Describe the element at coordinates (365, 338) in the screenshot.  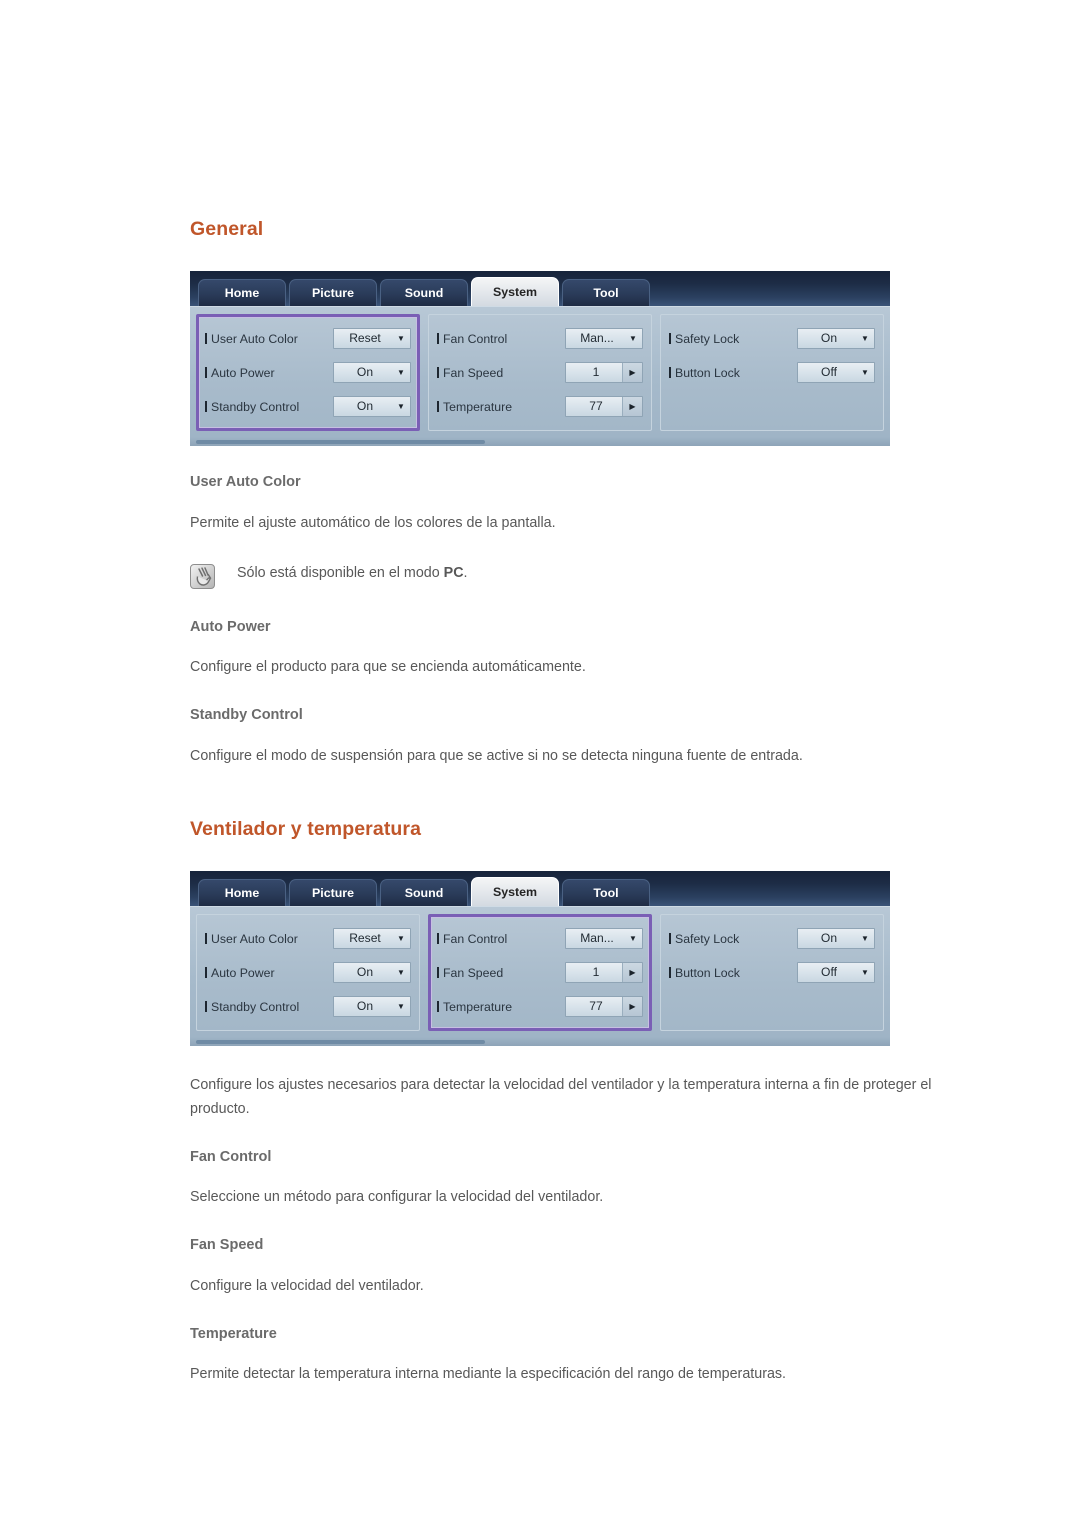
I see `osd-value-user-auto-color: Reset` at that location.